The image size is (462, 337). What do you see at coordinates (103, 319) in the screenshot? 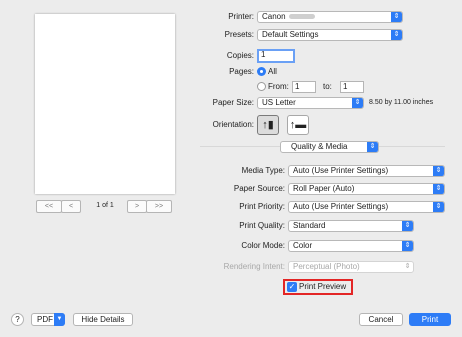
I see `hide-details-button: Hide Details` at bounding box center [103, 319].